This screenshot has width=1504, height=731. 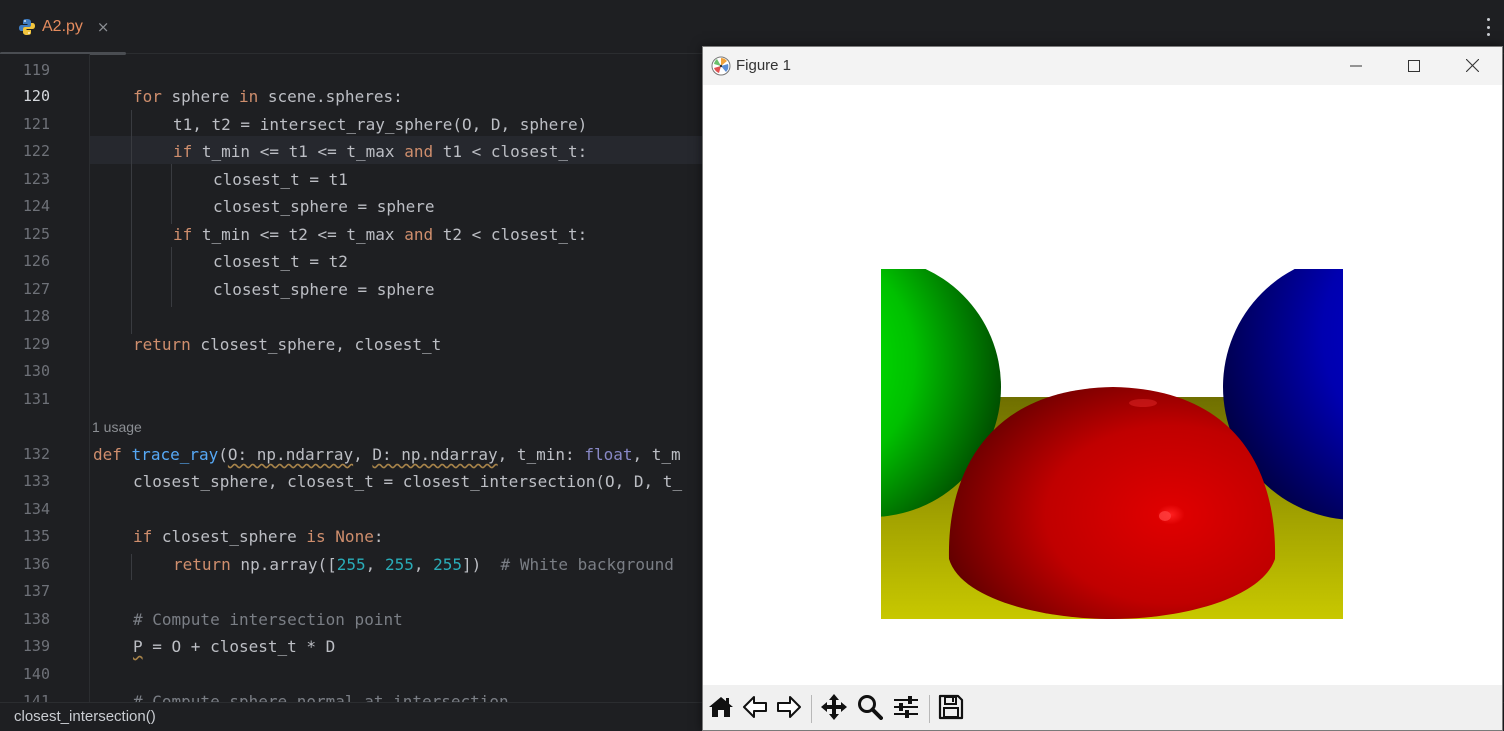 What do you see at coordinates (36, 261) in the screenshot?
I see `line-number: 126` at bounding box center [36, 261].